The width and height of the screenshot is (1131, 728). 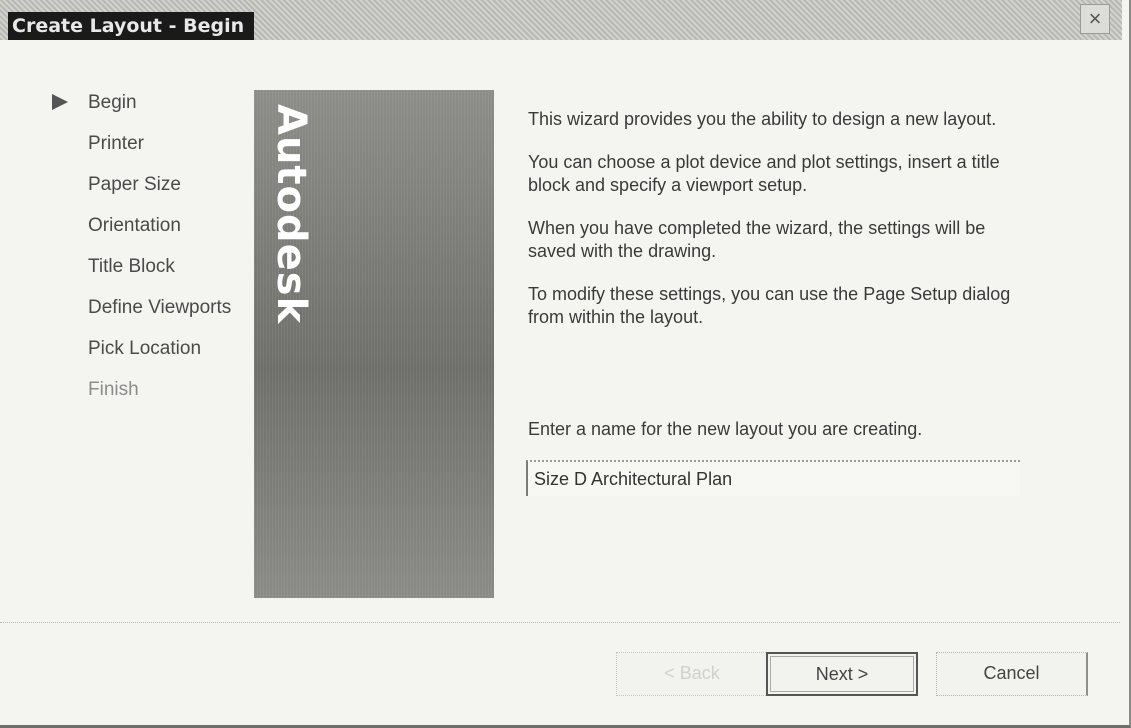 What do you see at coordinates (692, 674) in the screenshot?
I see `back-button: < Back` at bounding box center [692, 674].